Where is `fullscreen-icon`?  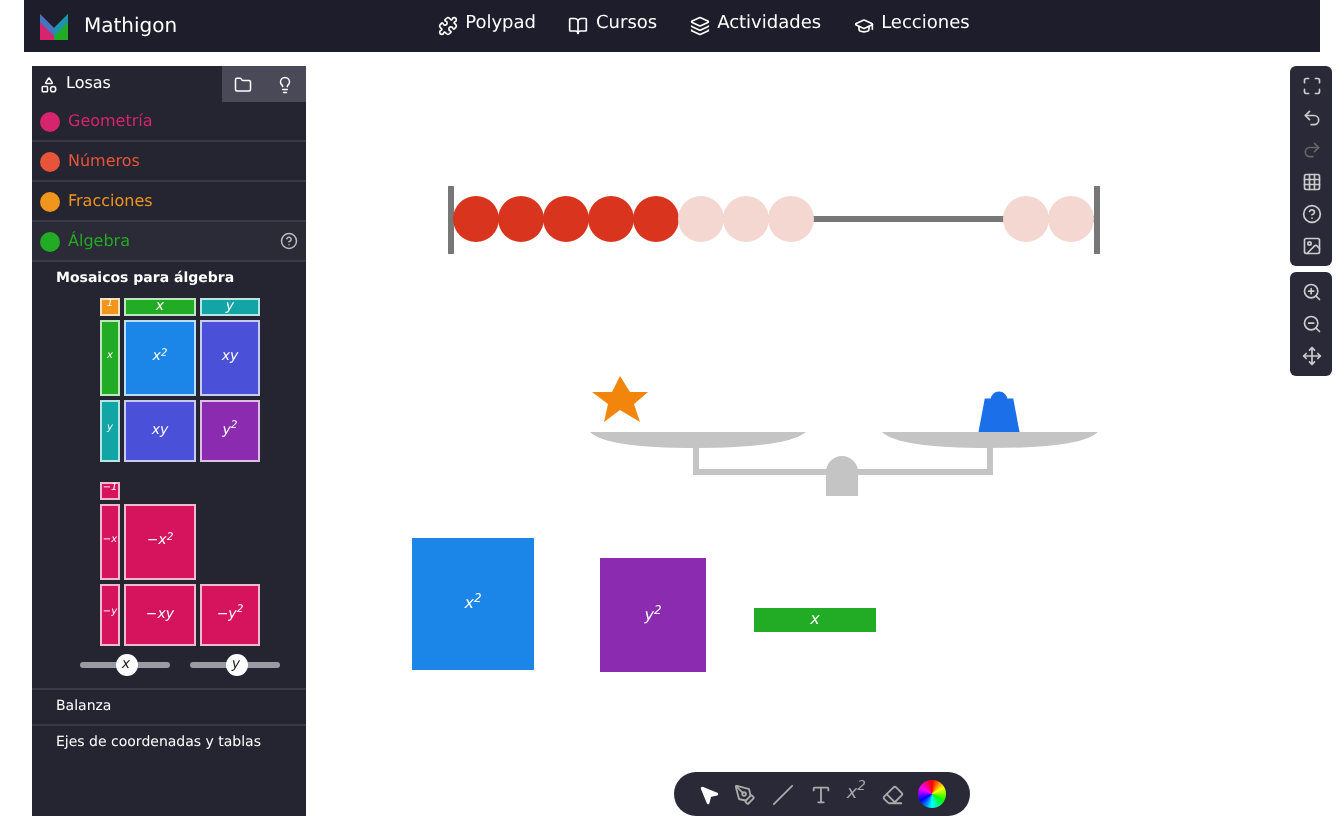 fullscreen-icon is located at coordinates (1311, 86).